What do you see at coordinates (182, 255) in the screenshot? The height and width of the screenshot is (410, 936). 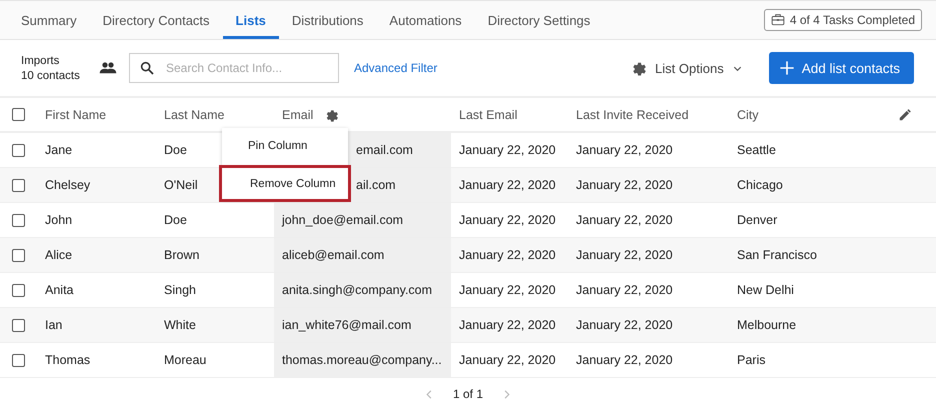 I see `table-cell: Brown` at bounding box center [182, 255].